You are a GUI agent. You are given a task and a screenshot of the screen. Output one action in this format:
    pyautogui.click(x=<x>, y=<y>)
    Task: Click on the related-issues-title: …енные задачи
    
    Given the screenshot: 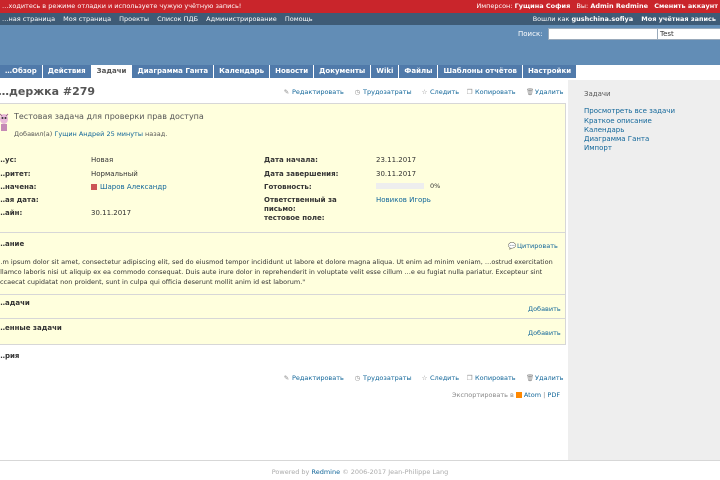 What is the action you would take?
    pyautogui.click(x=31, y=328)
    